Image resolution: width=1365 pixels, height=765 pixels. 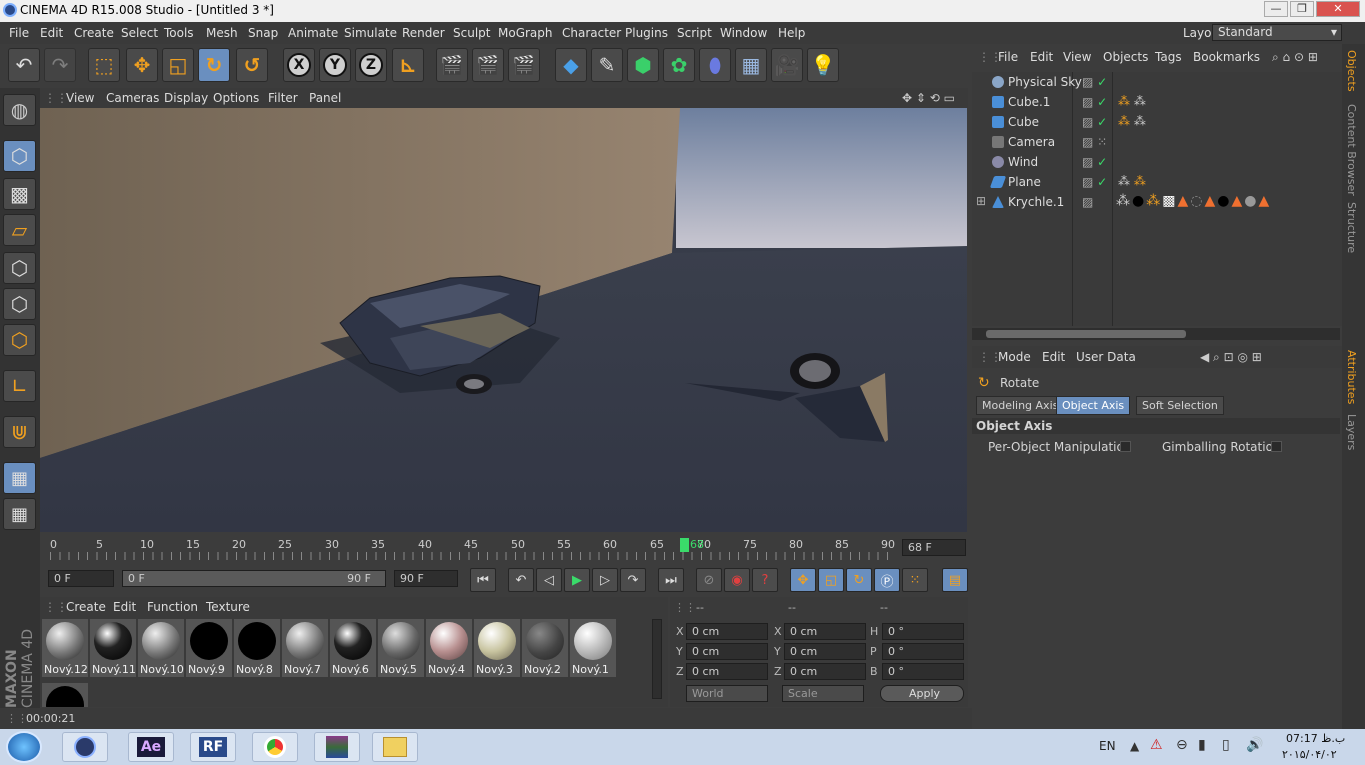 I want to click on per-object-manipulation-checkbox, so click(x=1125, y=446).